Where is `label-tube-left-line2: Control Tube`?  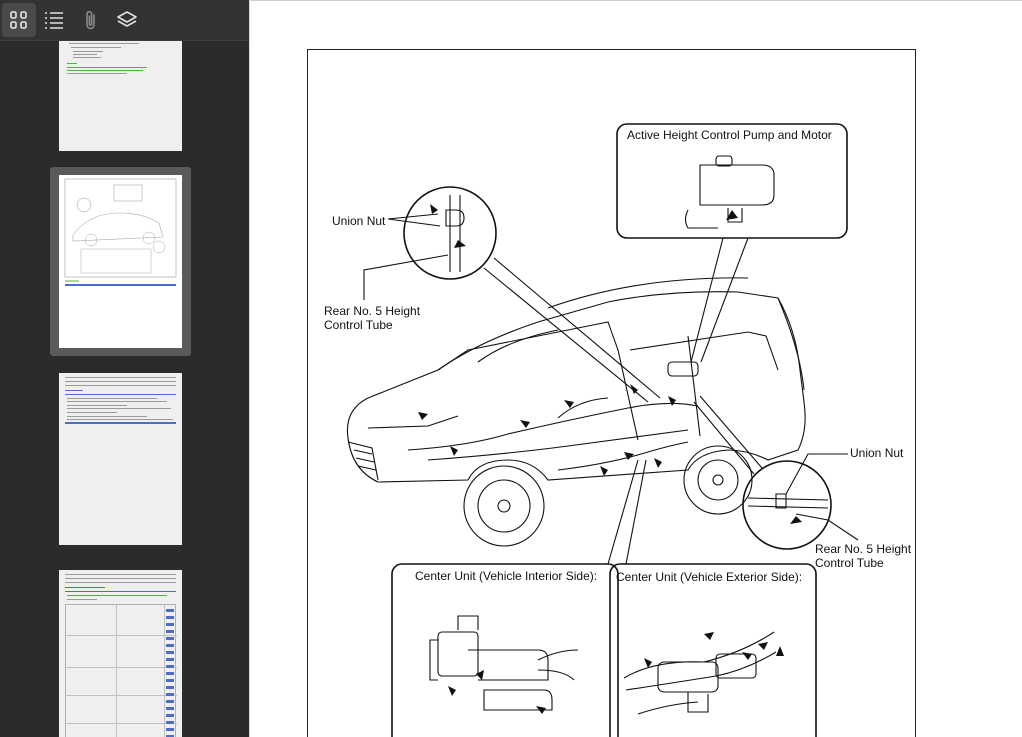 label-tube-left-line2: Control Tube is located at coordinates (358, 325).